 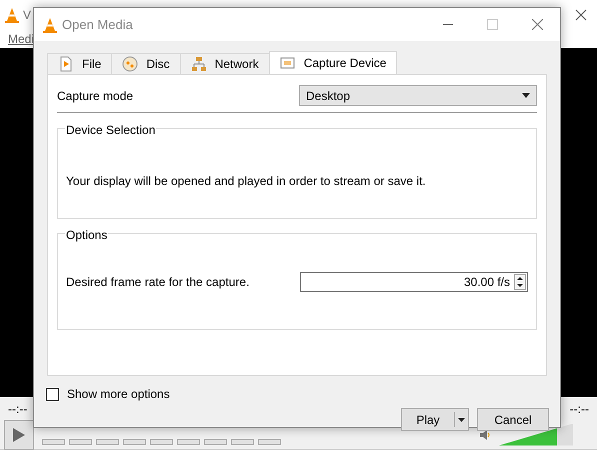 I want to click on description-text: Your display will be opened and played in order to stream or save it., so click(x=246, y=181).